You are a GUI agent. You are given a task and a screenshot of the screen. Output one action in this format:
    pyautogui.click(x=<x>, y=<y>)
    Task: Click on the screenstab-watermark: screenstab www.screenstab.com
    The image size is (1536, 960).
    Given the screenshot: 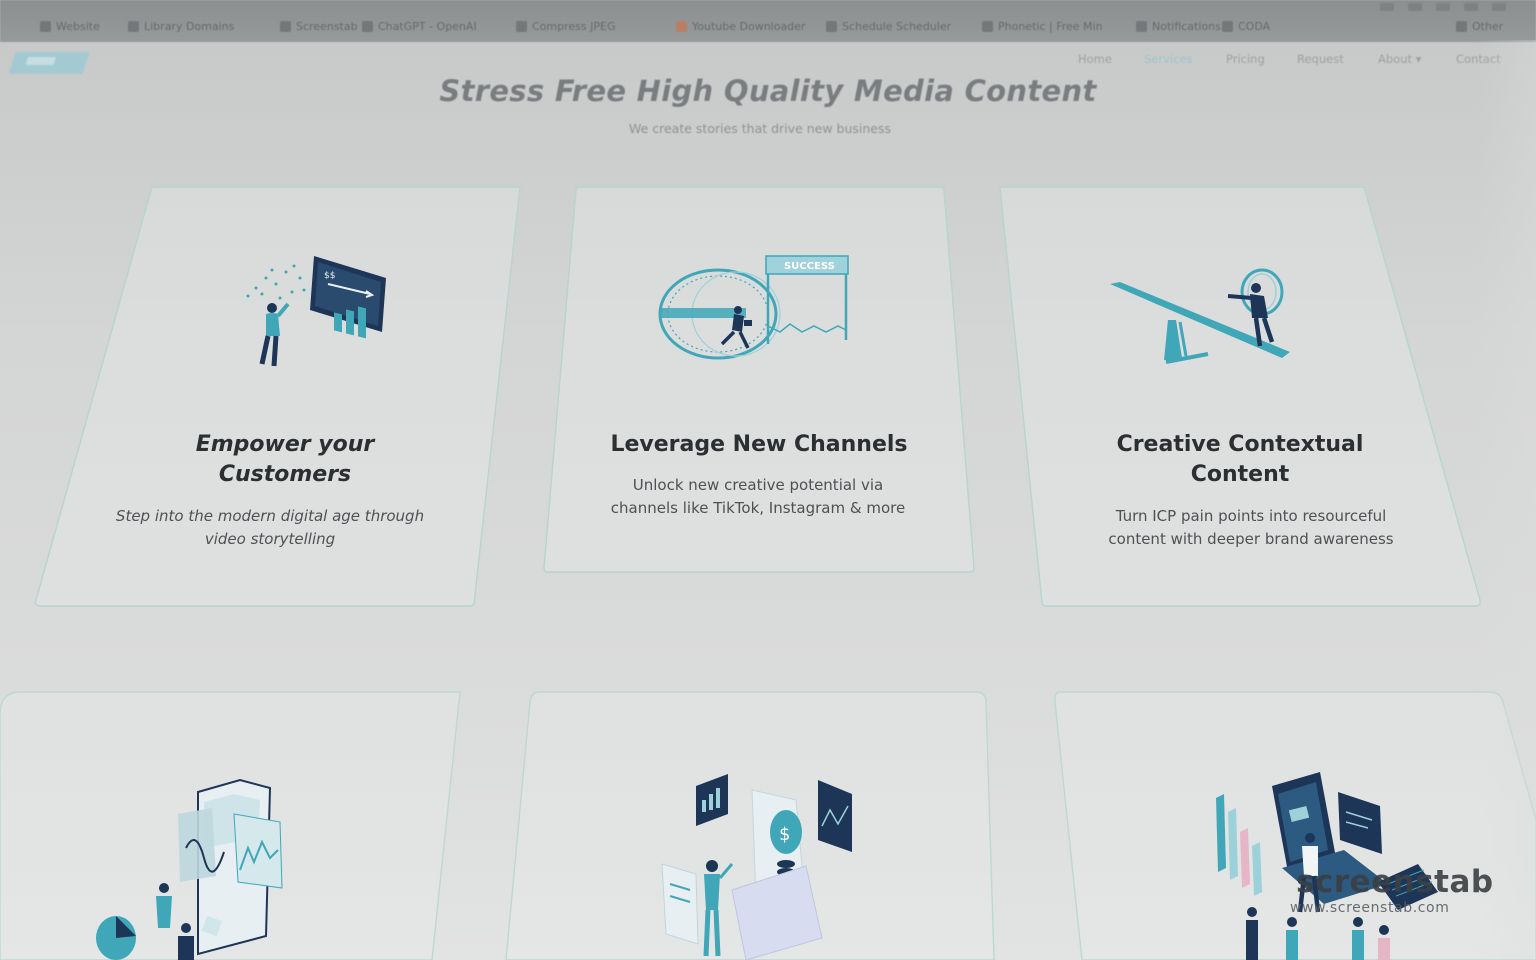 What is the action you would take?
    pyautogui.click(x=1395, y=894)
    